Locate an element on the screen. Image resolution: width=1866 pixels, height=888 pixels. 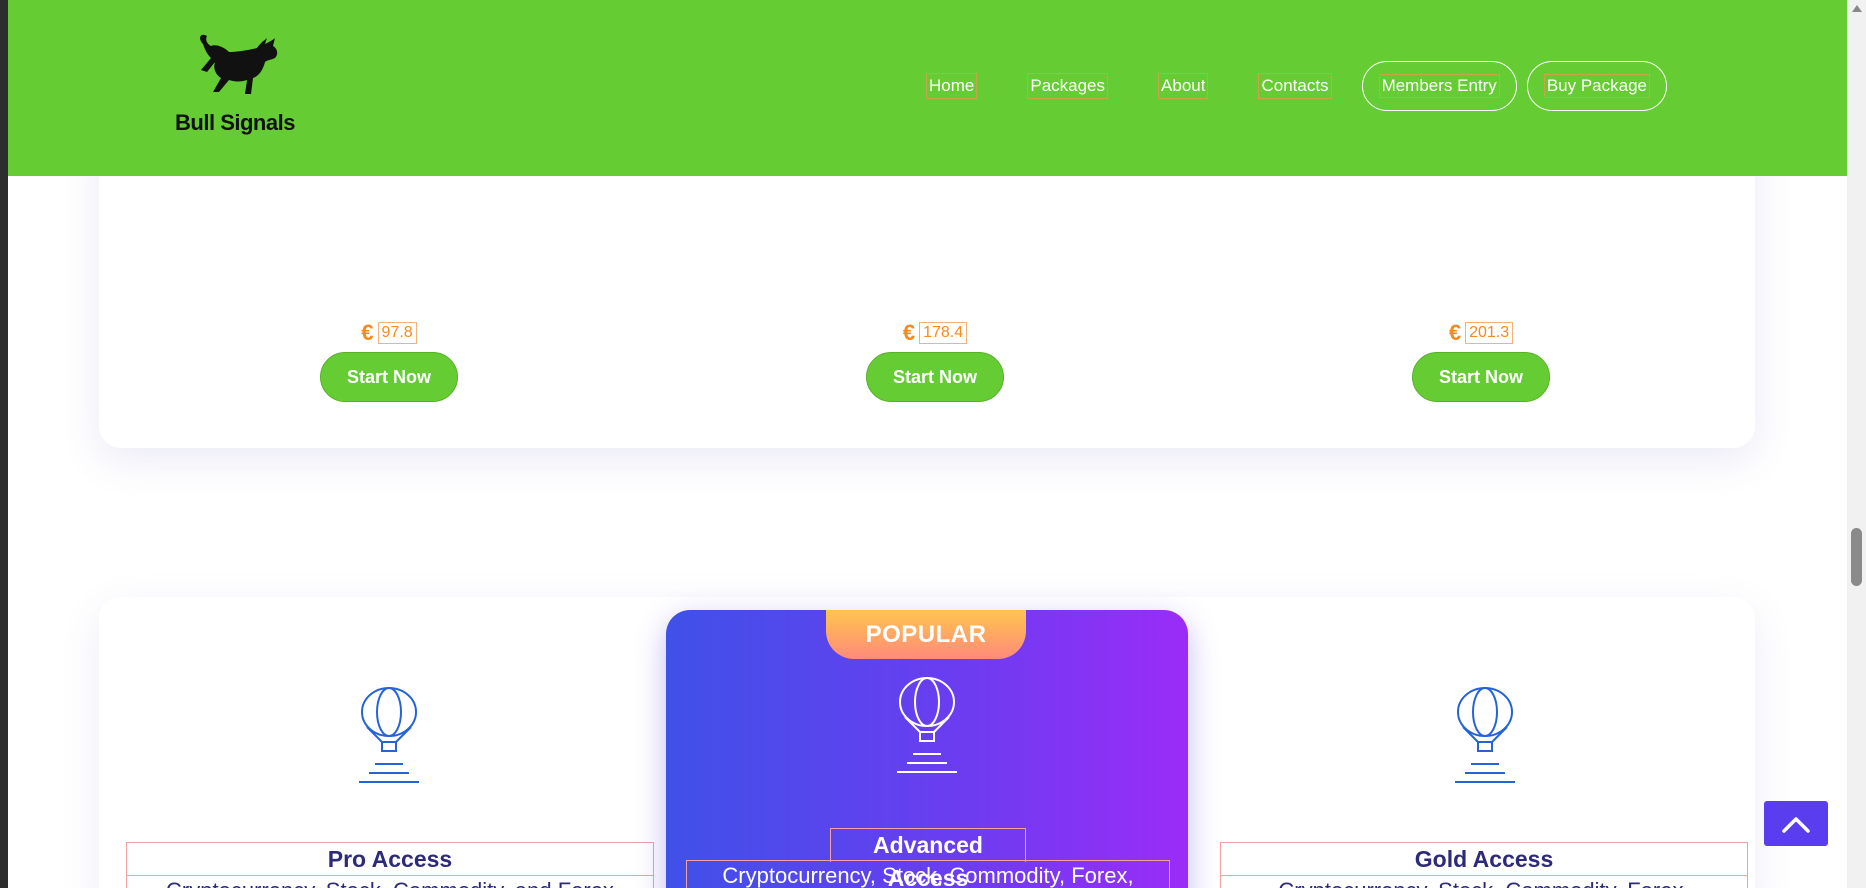
price-amount: 178.4 is located at coordinates (943, 333).